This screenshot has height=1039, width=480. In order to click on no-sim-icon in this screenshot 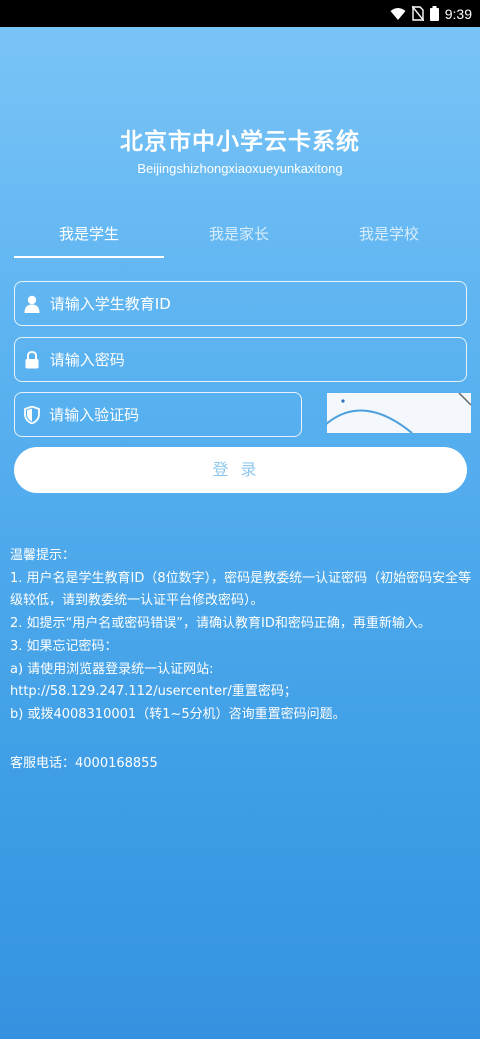, I will do `click(417, 13)`.